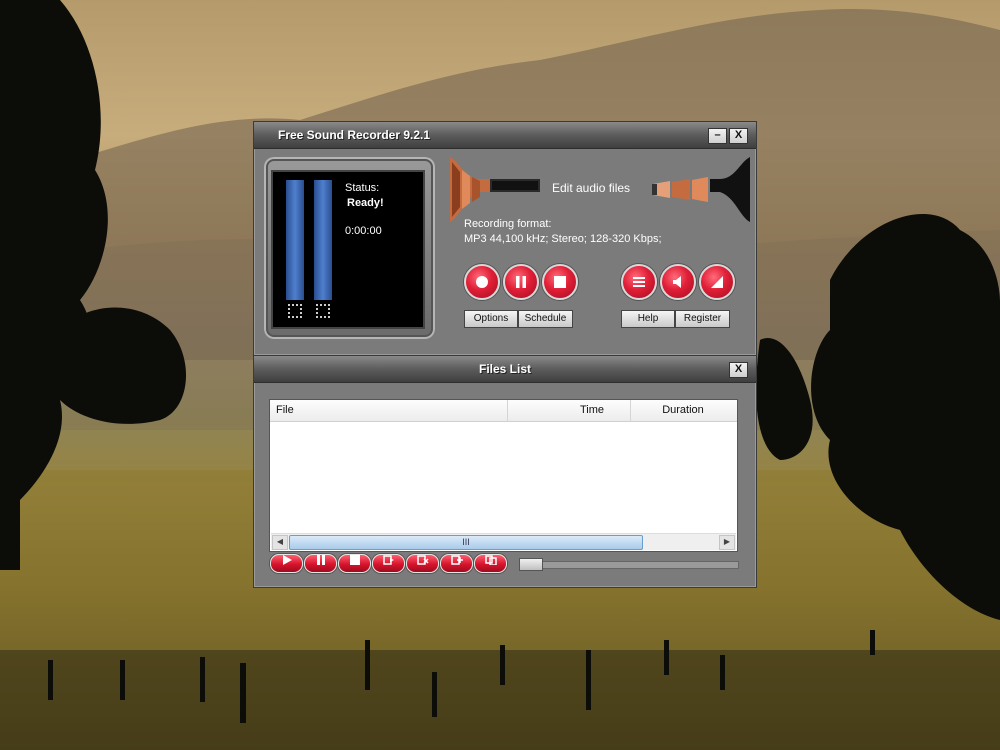  I want to click on minimize-button: –, so click(717, 136).